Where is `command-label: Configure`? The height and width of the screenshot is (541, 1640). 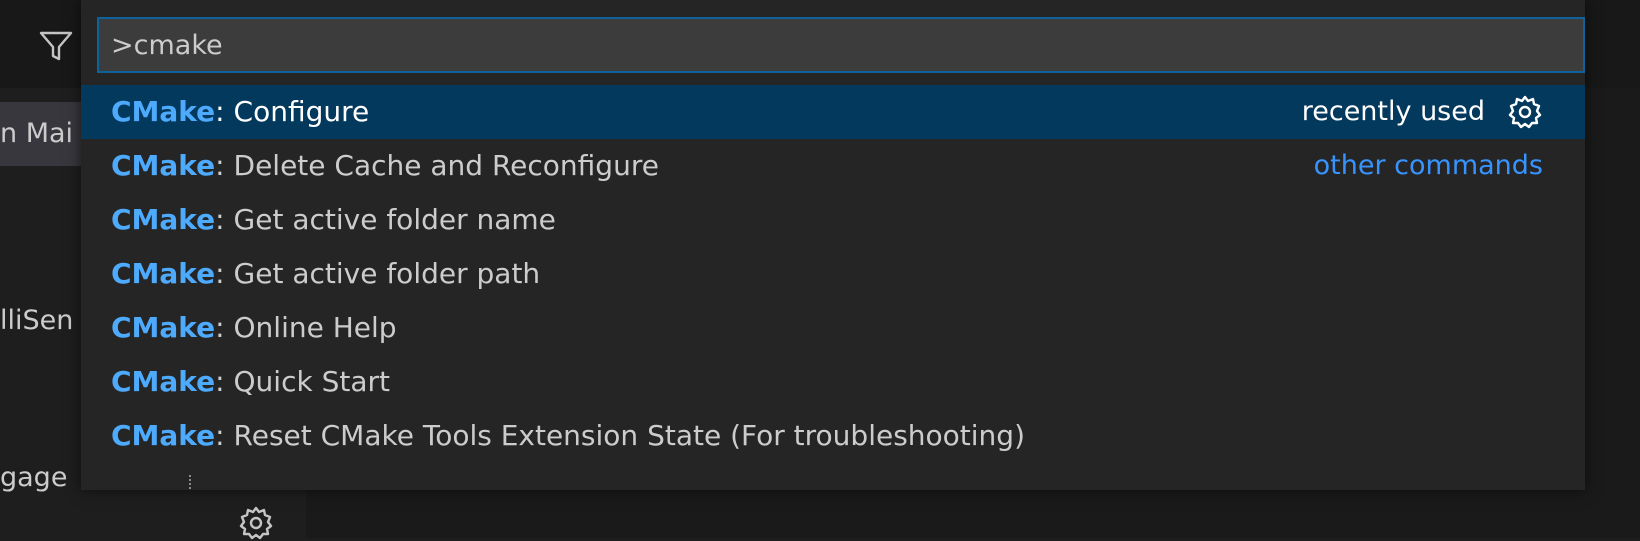
command-label: Configure is located at coordinates (301, 111).